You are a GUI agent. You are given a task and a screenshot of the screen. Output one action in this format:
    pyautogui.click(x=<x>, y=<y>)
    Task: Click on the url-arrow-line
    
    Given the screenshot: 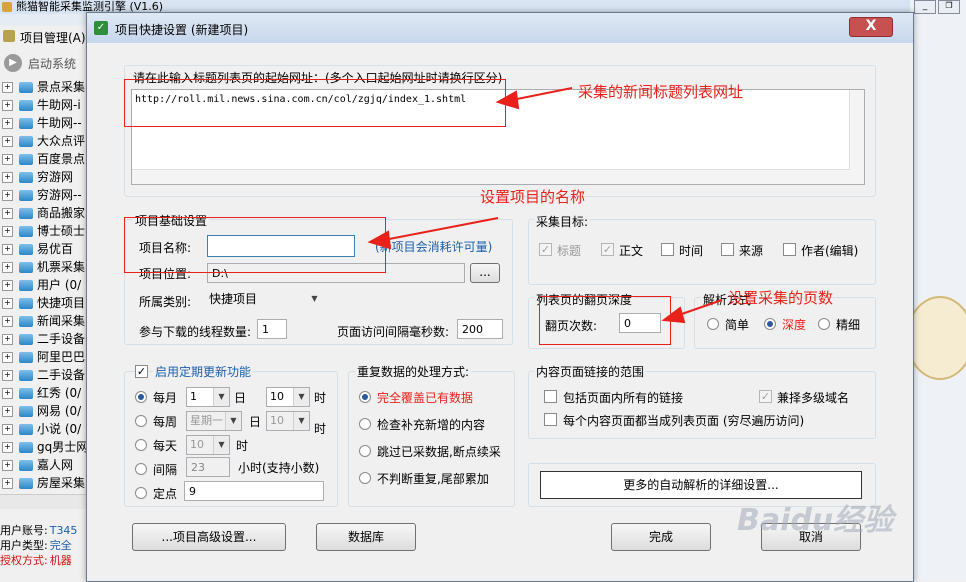 What is the action you would take?
    pyautogui.click(x=542, y=94)
    